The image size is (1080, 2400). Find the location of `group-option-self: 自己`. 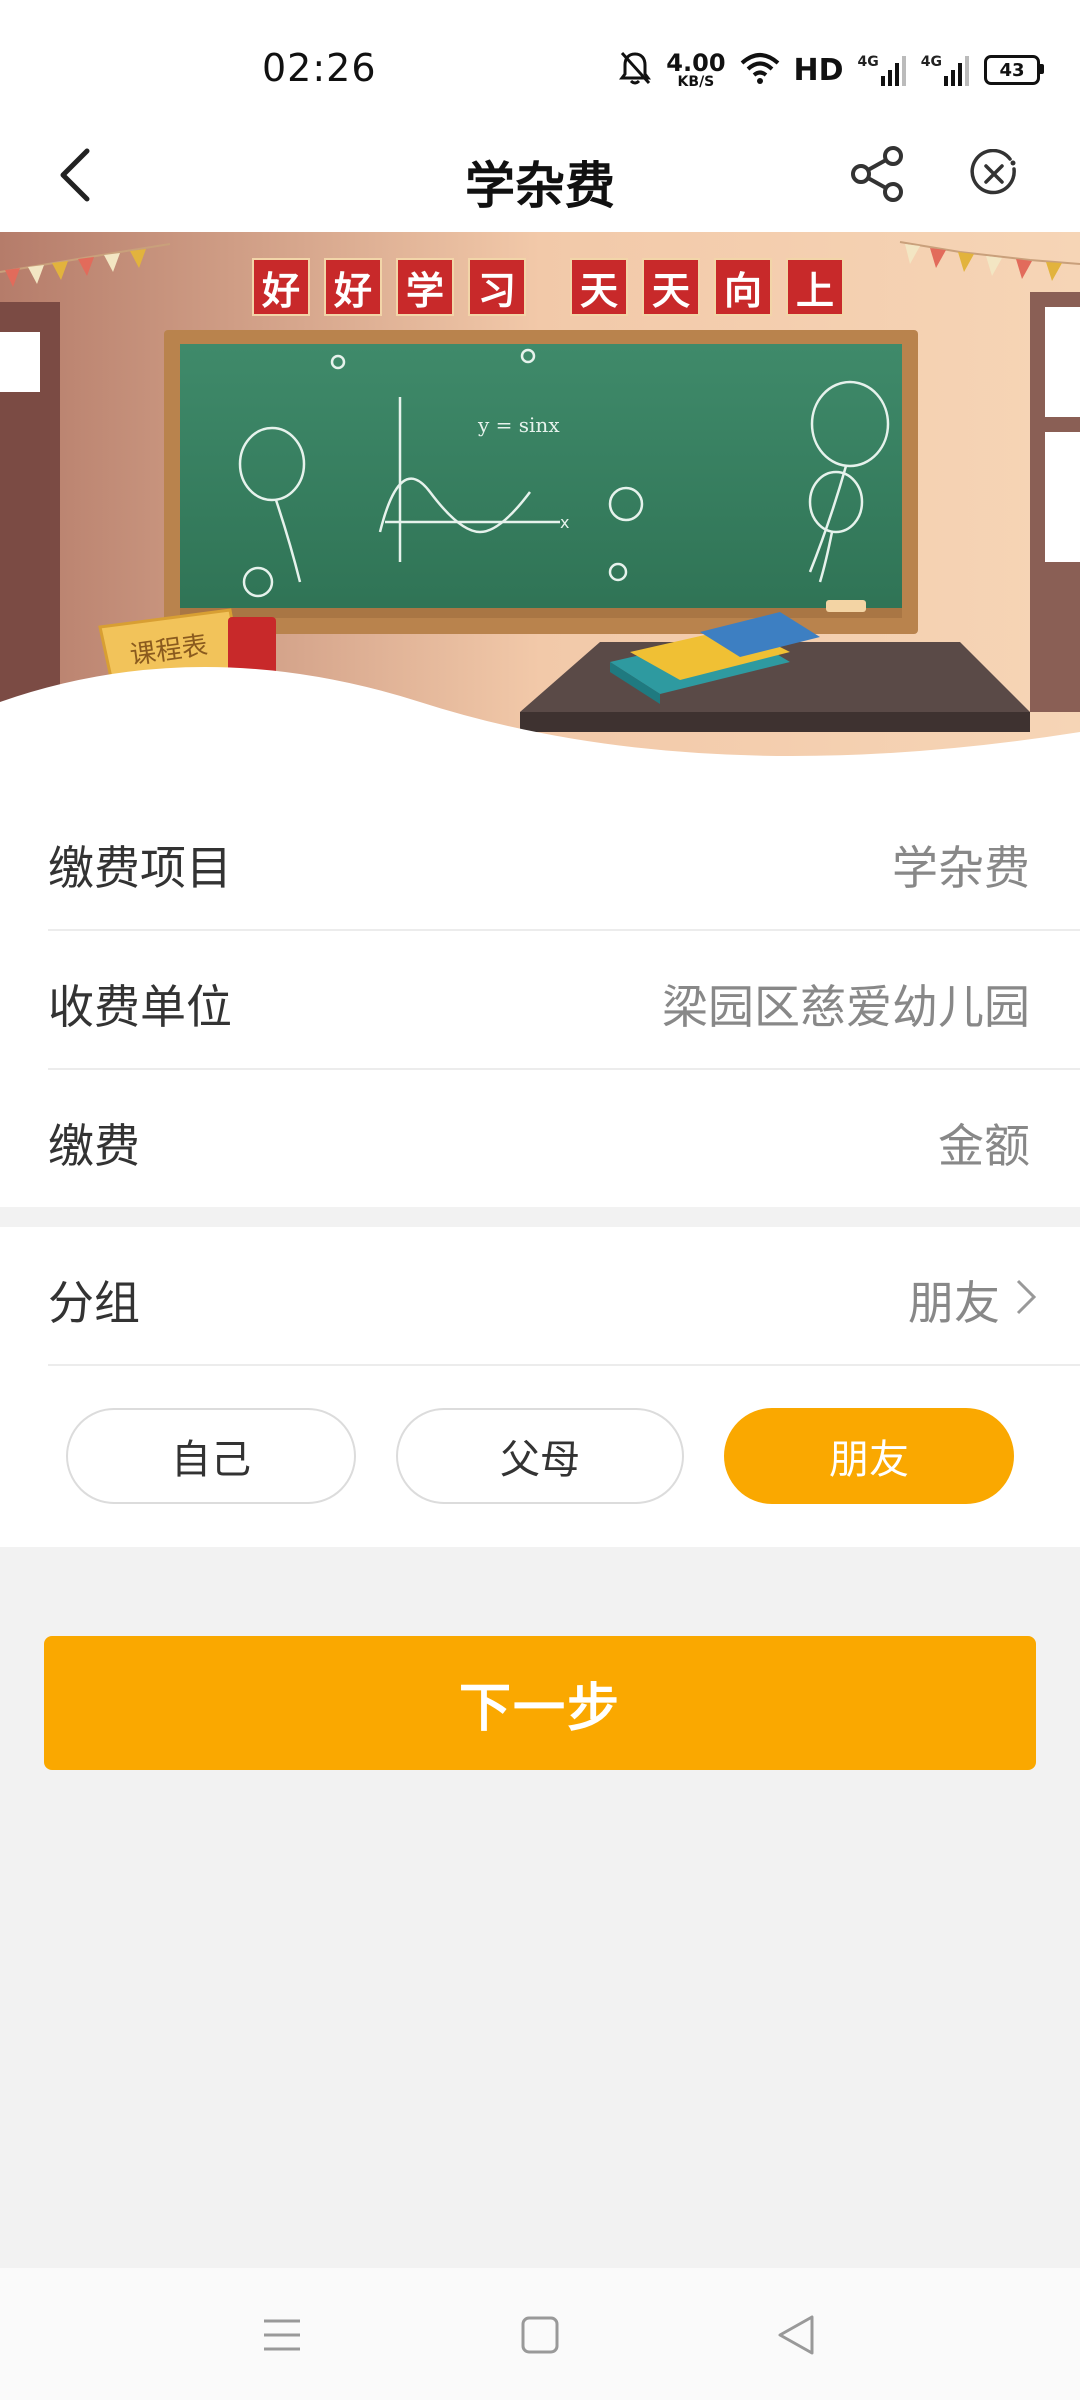

group-option-self: 自己 is located at coordinates (211, 1456).